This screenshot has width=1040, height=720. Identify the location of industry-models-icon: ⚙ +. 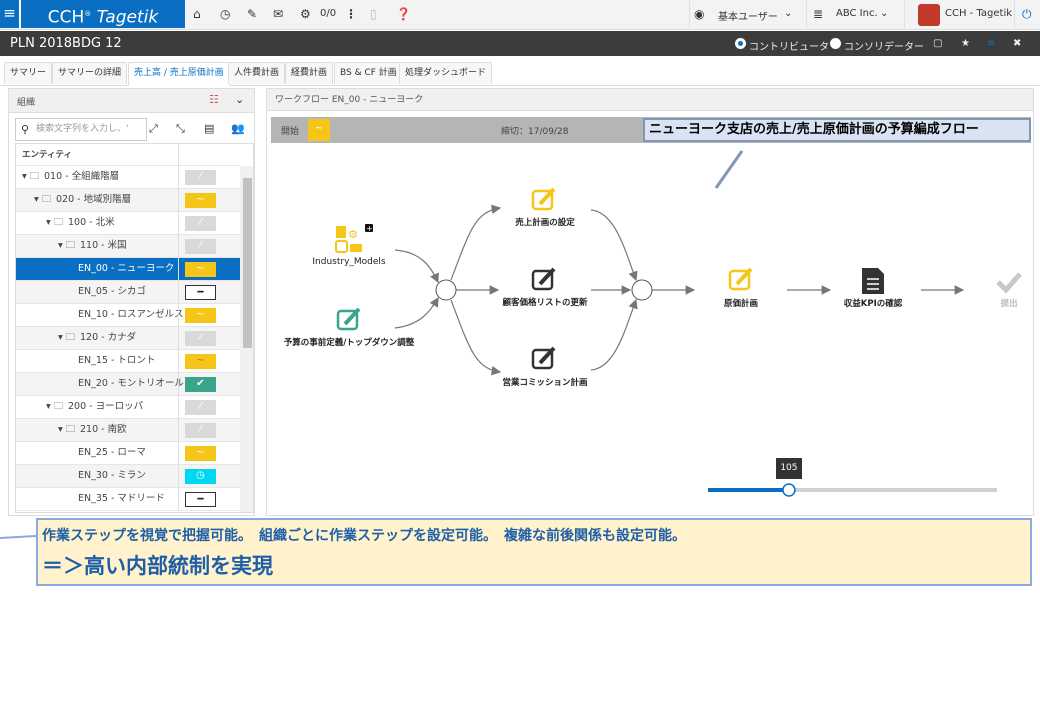
(354, 238).